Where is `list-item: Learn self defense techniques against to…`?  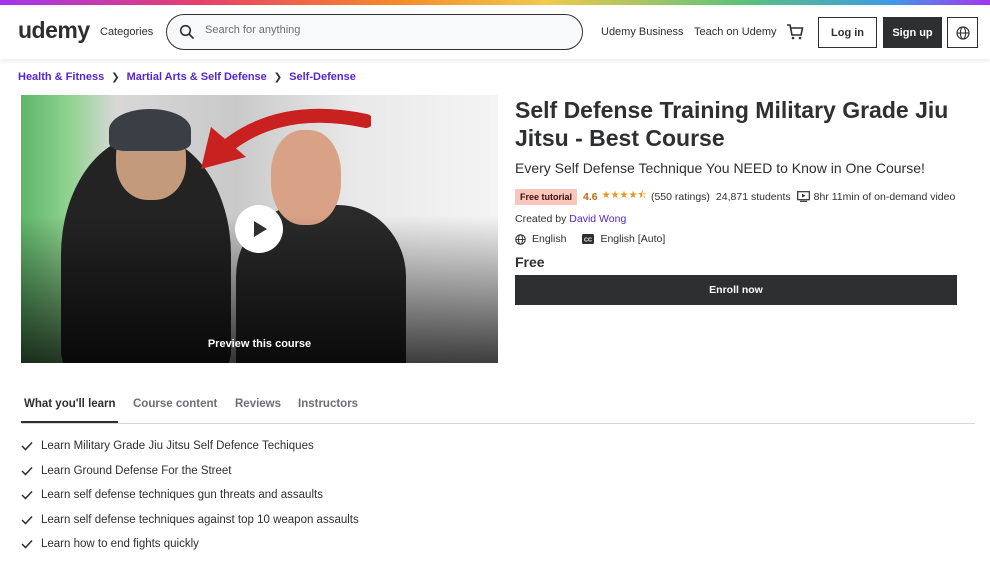 list-item: Learn self defense techniques against to… is located at coordinates (190, 520).